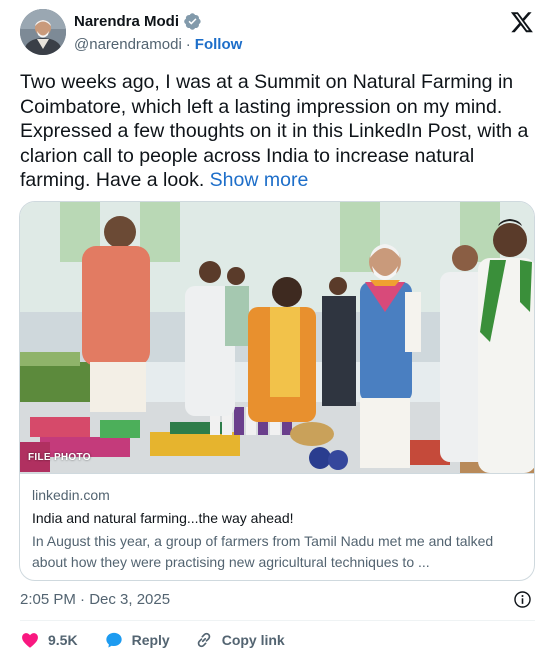 The height and width of the screenshot is (658, 550). Describe the element at coordinates (150, 640) in the screenshot. I see `reply-label: Reply` at that location.